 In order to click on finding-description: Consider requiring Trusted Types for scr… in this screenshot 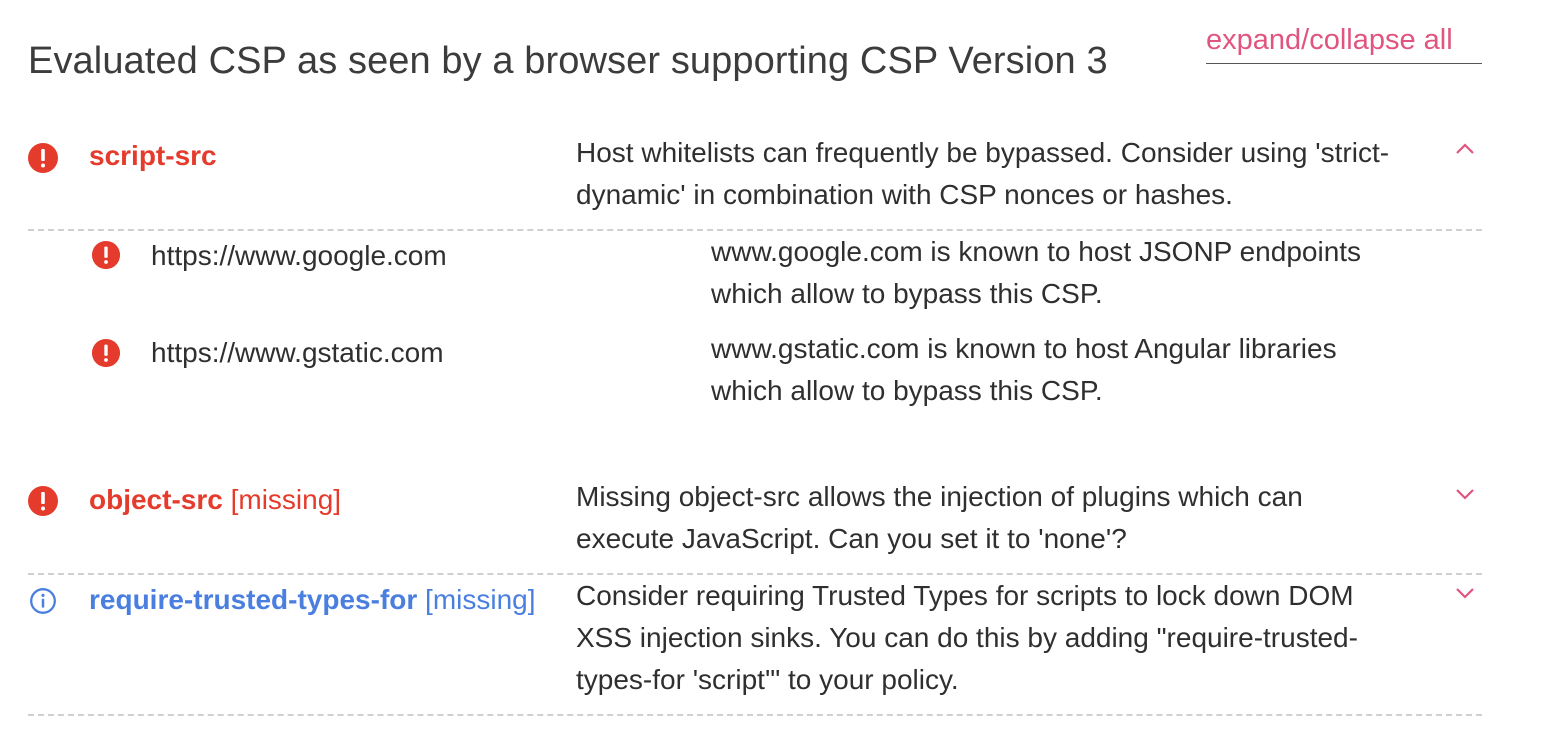, I will do `click(967, 637)`.